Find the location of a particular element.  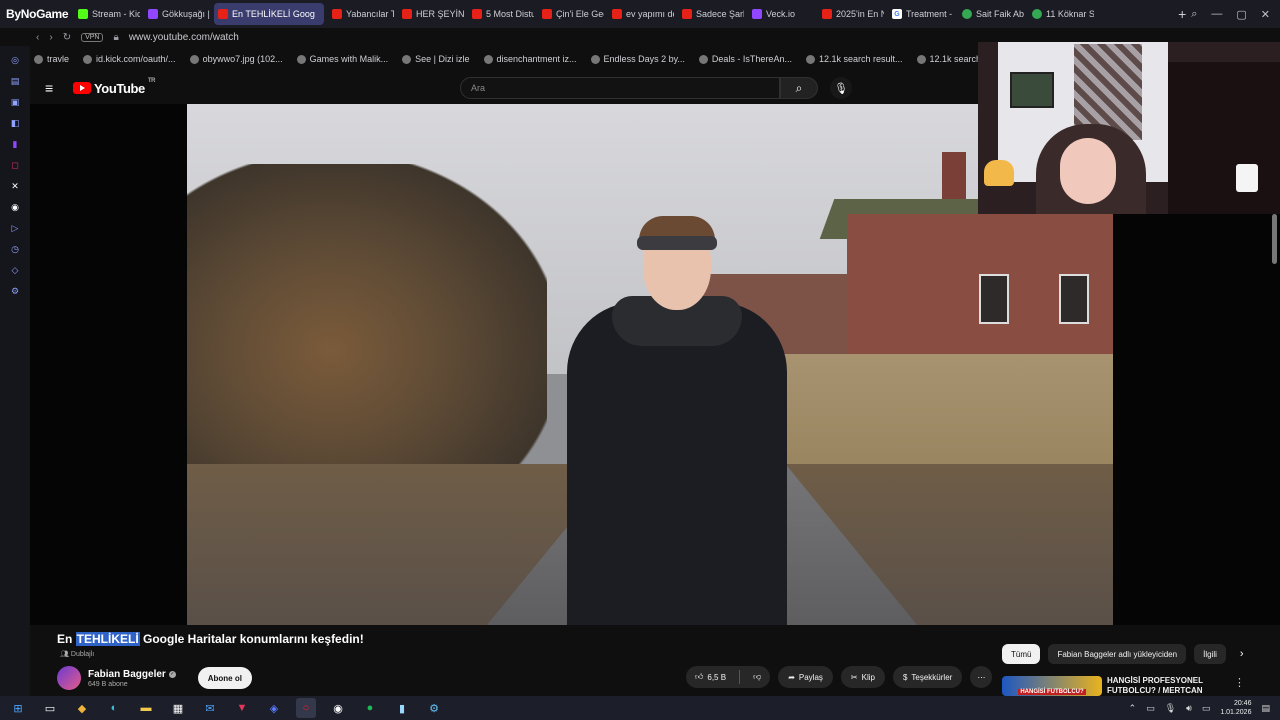

reload-icon: ↻ is located at coordinates (67, 37).